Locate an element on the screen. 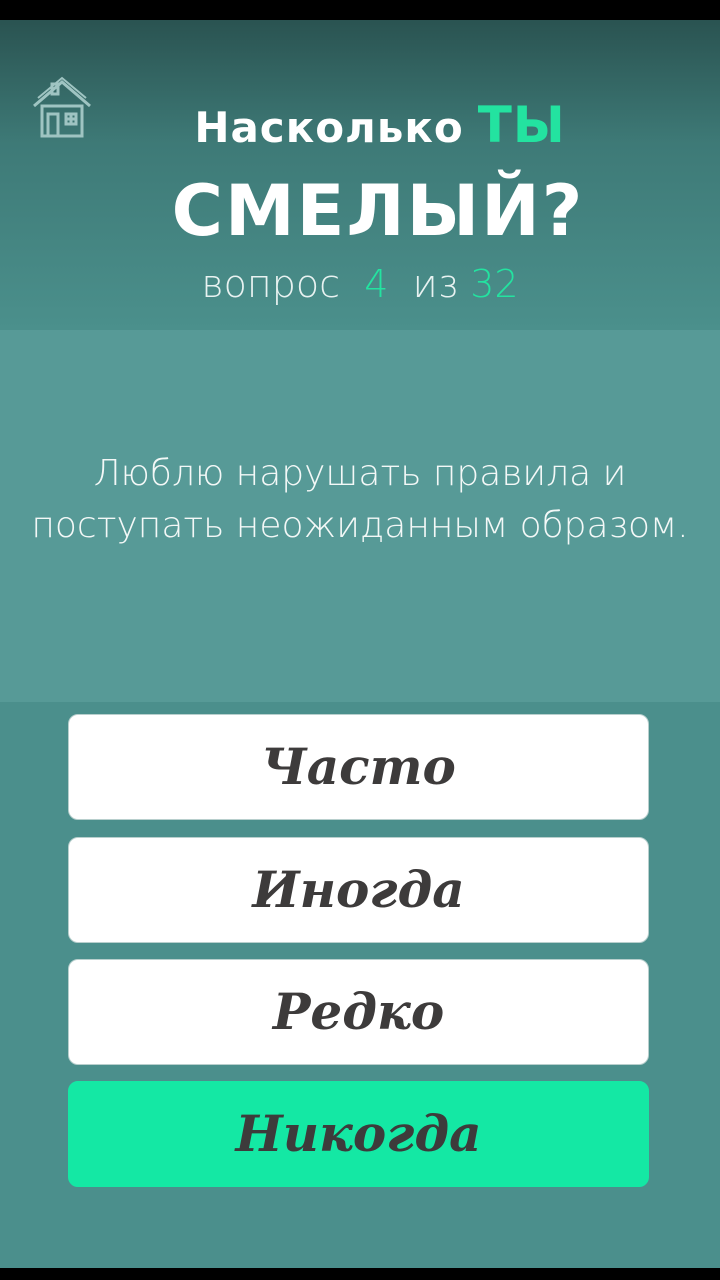 This screenshot has height=1280, width=720. progress-separator: из is located at coordinates (435, 284).